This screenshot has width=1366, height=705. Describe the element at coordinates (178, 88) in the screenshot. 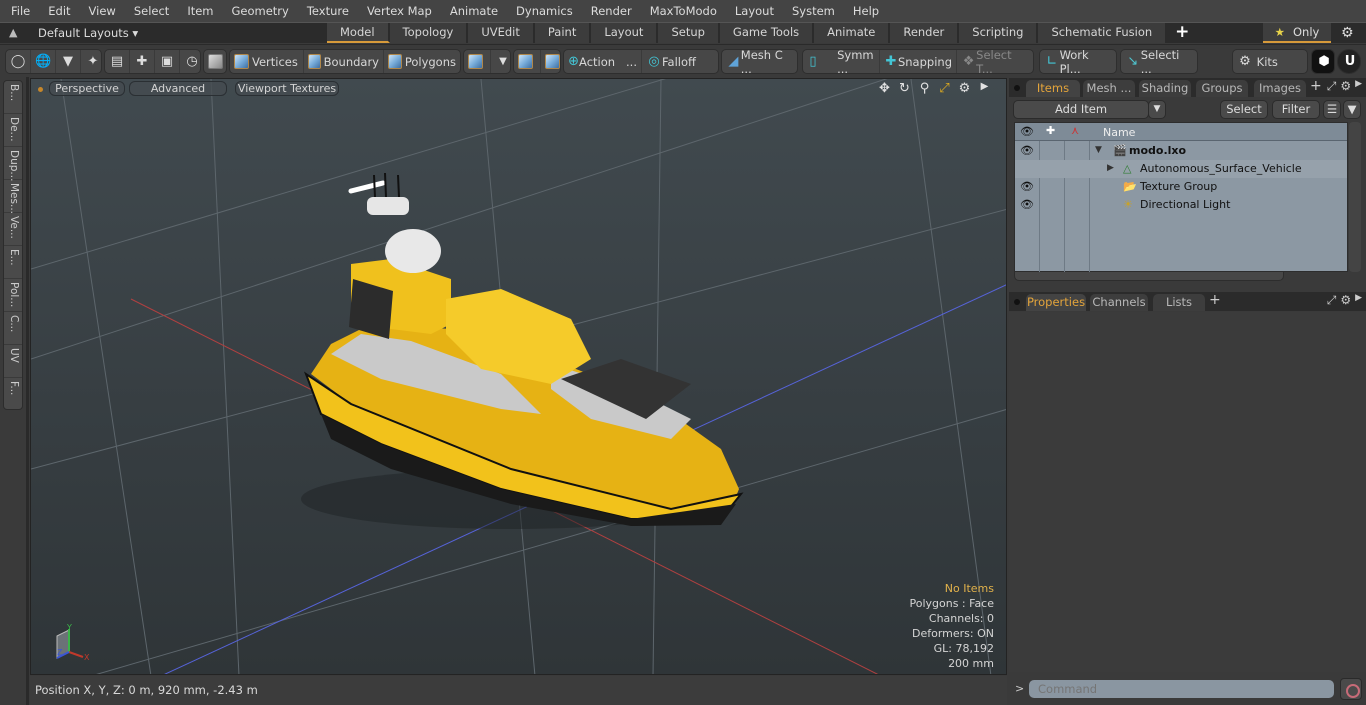

I see `shading-dropdown: Advanced` at that location.